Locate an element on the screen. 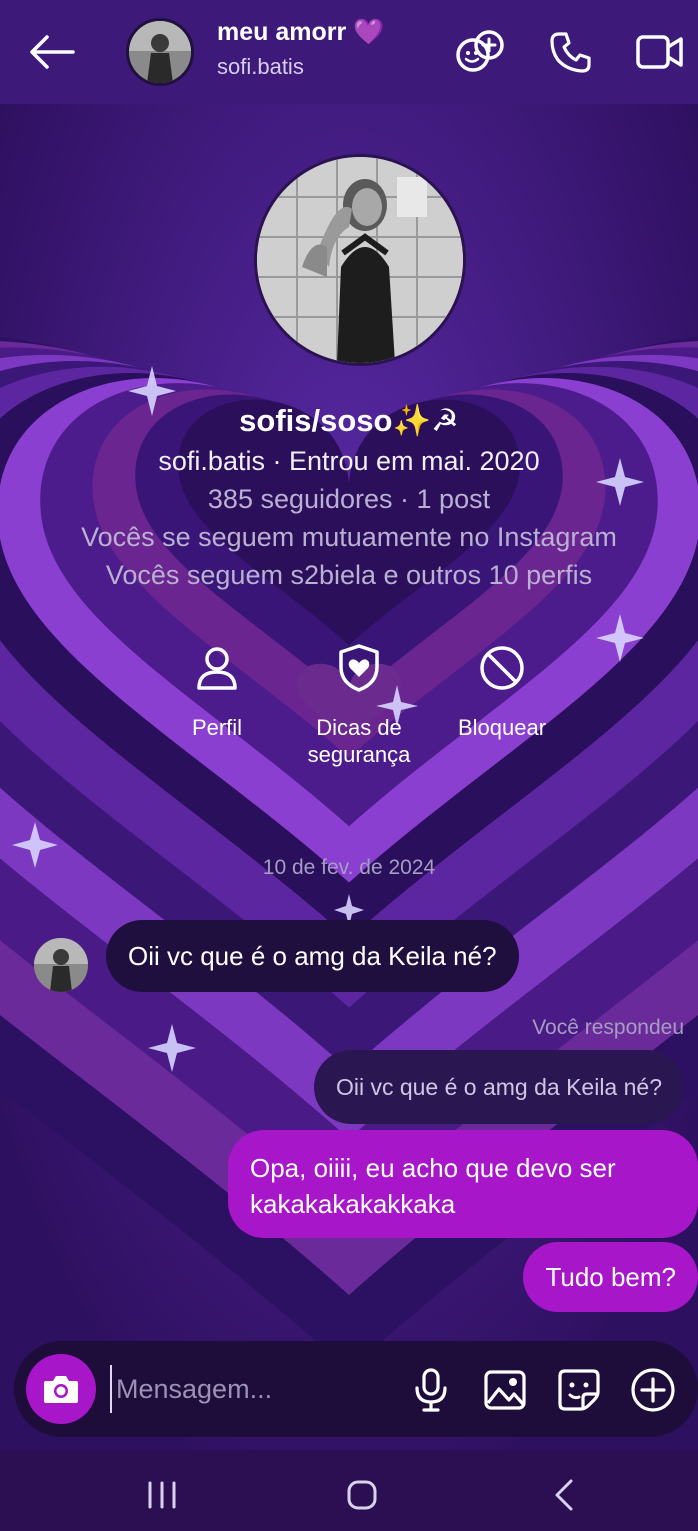  back-arrow-icon is located at coordinates (52, 52).